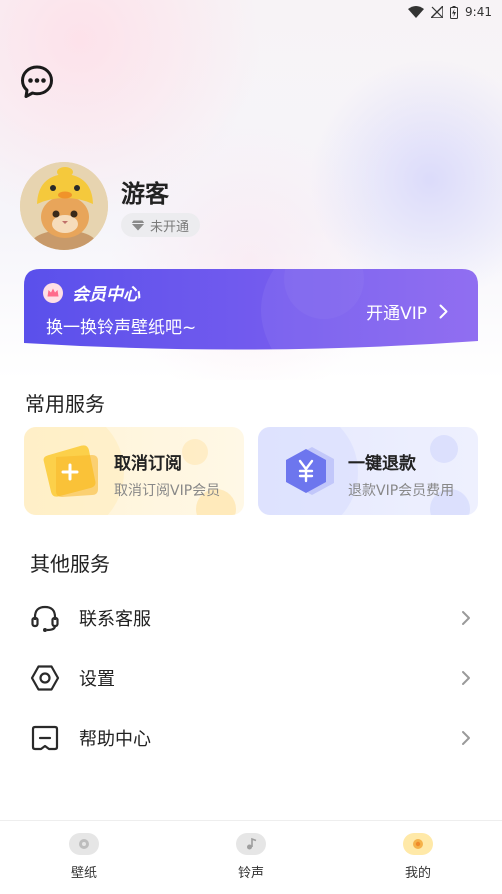 This screenshot has height=894, width=502. I want to click on open-vip-button: 开通VIP, so click(407, 311).